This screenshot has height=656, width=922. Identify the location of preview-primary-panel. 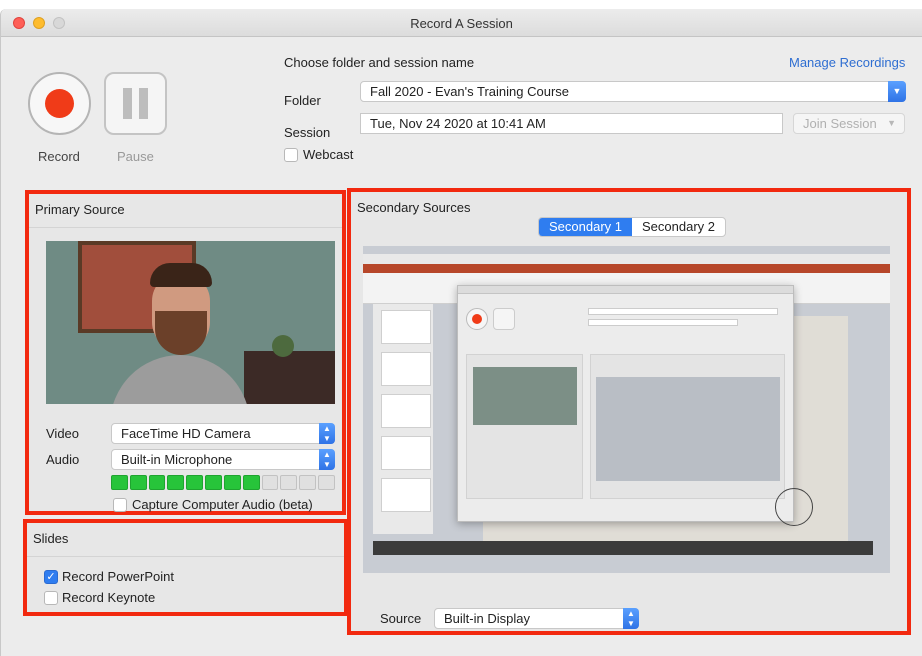
(524, 426).